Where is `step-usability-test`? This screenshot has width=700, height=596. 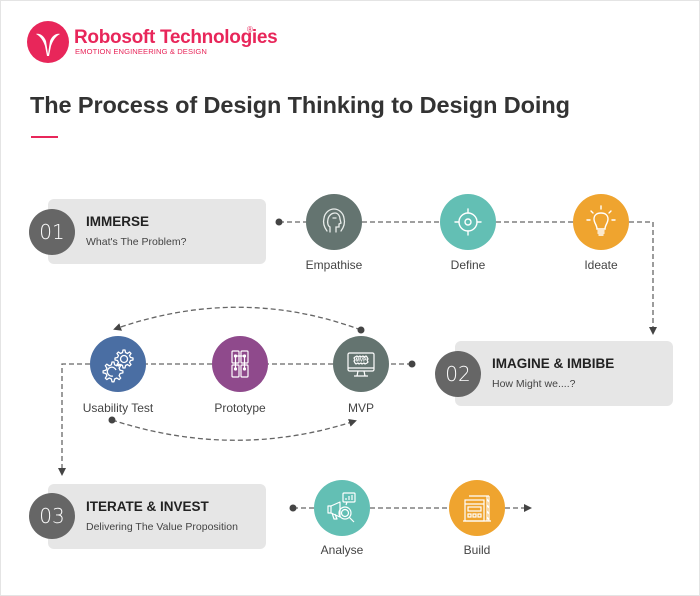 step-usability-test is located at coordinates (118, 364).